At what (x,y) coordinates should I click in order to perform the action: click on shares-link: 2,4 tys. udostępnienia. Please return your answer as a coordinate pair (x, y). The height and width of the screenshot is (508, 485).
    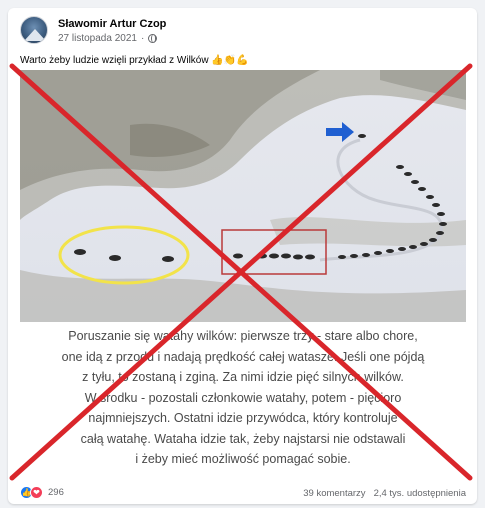
    Looking at the image, I should click on (420, 493).